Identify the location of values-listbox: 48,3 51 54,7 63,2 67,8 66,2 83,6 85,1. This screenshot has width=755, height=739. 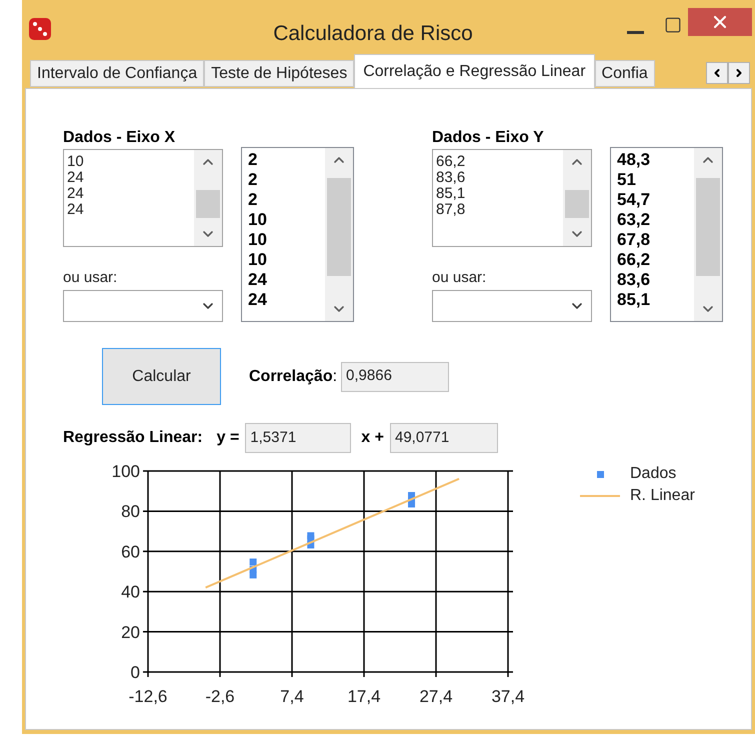
(666, 234).